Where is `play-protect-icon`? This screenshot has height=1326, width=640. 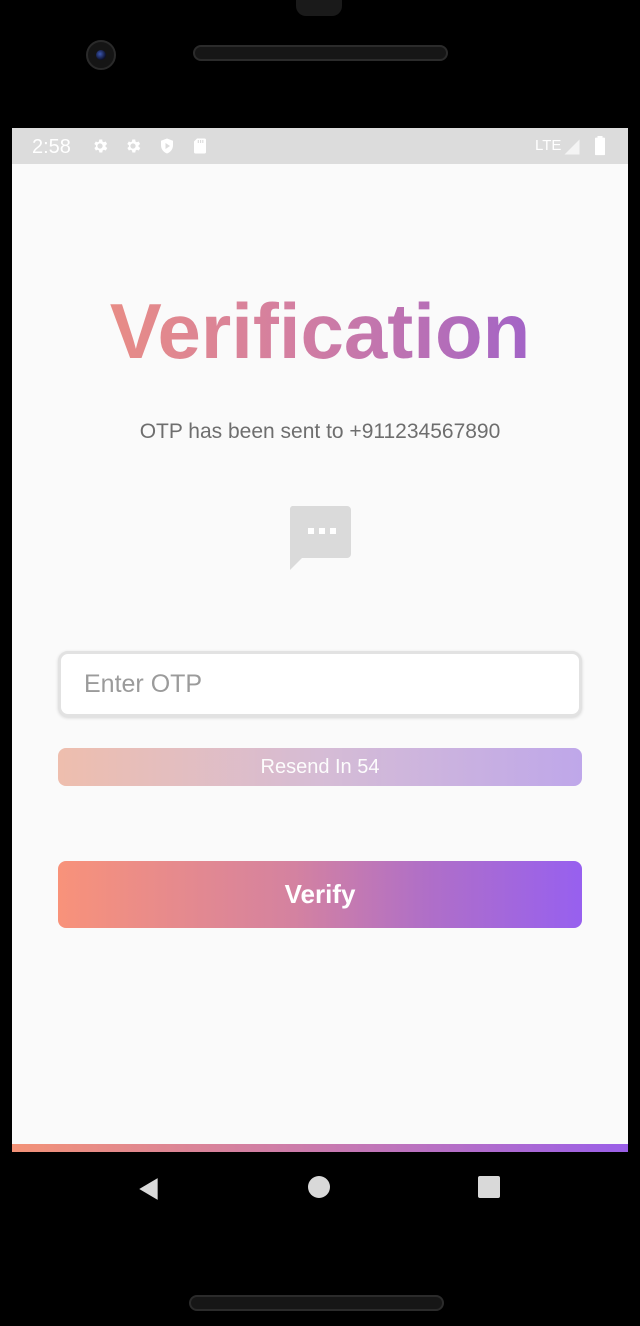 play-protect-icon is located at coordinates (167, 146).